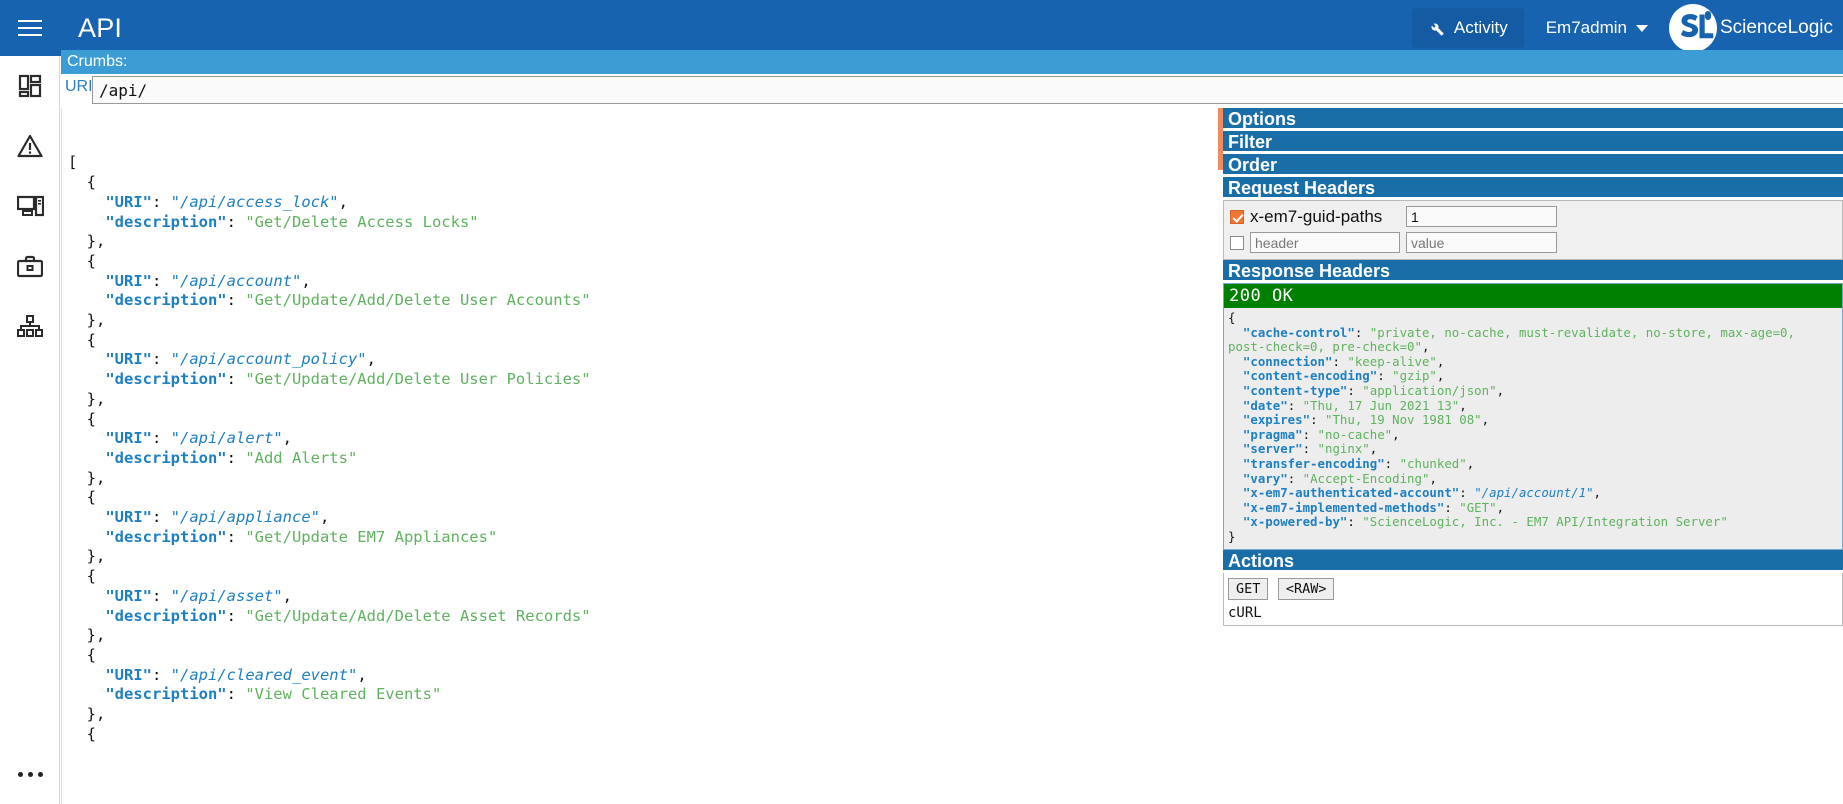  What do you see at coordinates (1533, 142) in the screenshot?
I see `section-header-filter: Filter` at bounding box center [1533, 142].